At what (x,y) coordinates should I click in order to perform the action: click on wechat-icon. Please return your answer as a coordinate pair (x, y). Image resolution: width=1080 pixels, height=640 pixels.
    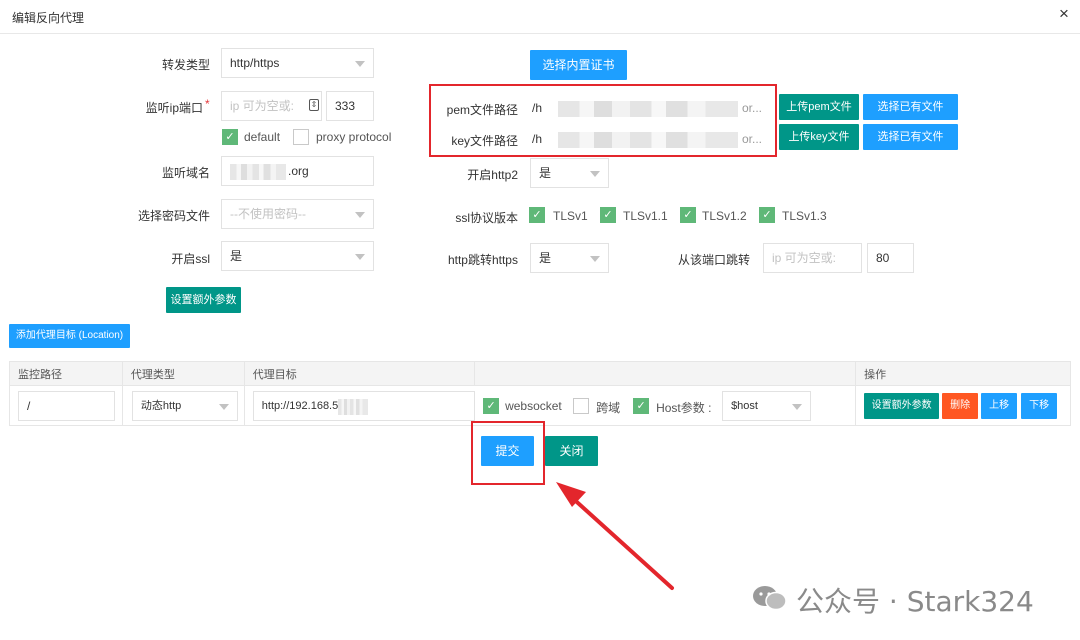
    Looking at the image, I should click on (770, 598).